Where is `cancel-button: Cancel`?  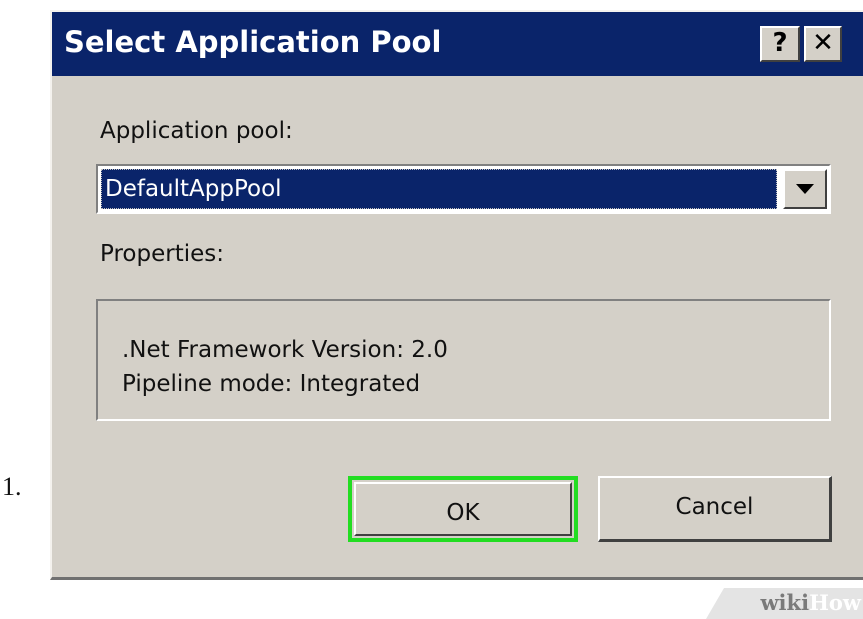 cancel-button: Cancel is located at coordinates (715, 509).